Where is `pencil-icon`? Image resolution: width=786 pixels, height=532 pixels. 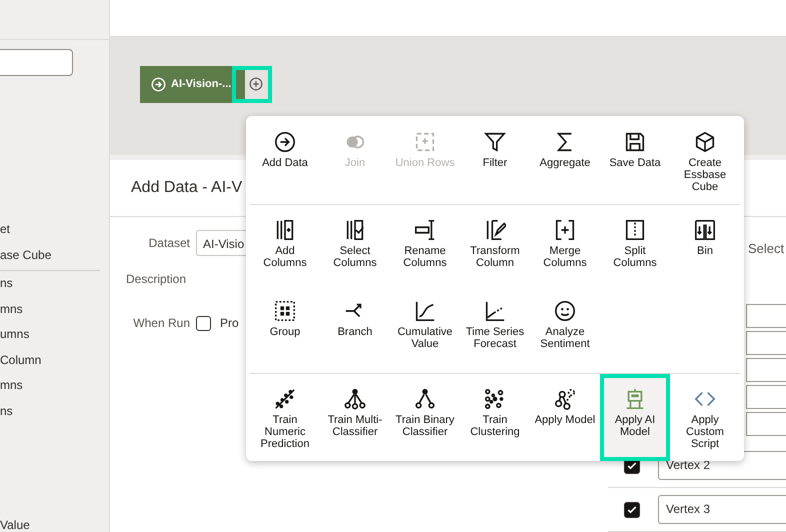
pencil-icon is located at coordinates (495, 230).